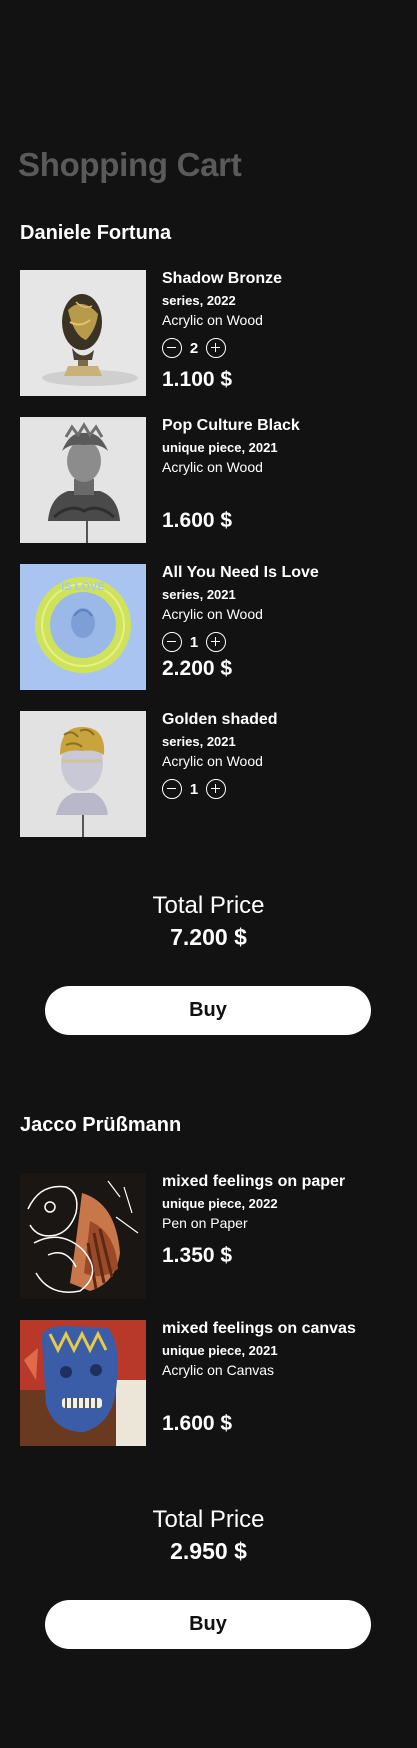 This screenshot has width=417, height=1748. I want to click on total-price-value: 2.950 $, so click(208, 1551).